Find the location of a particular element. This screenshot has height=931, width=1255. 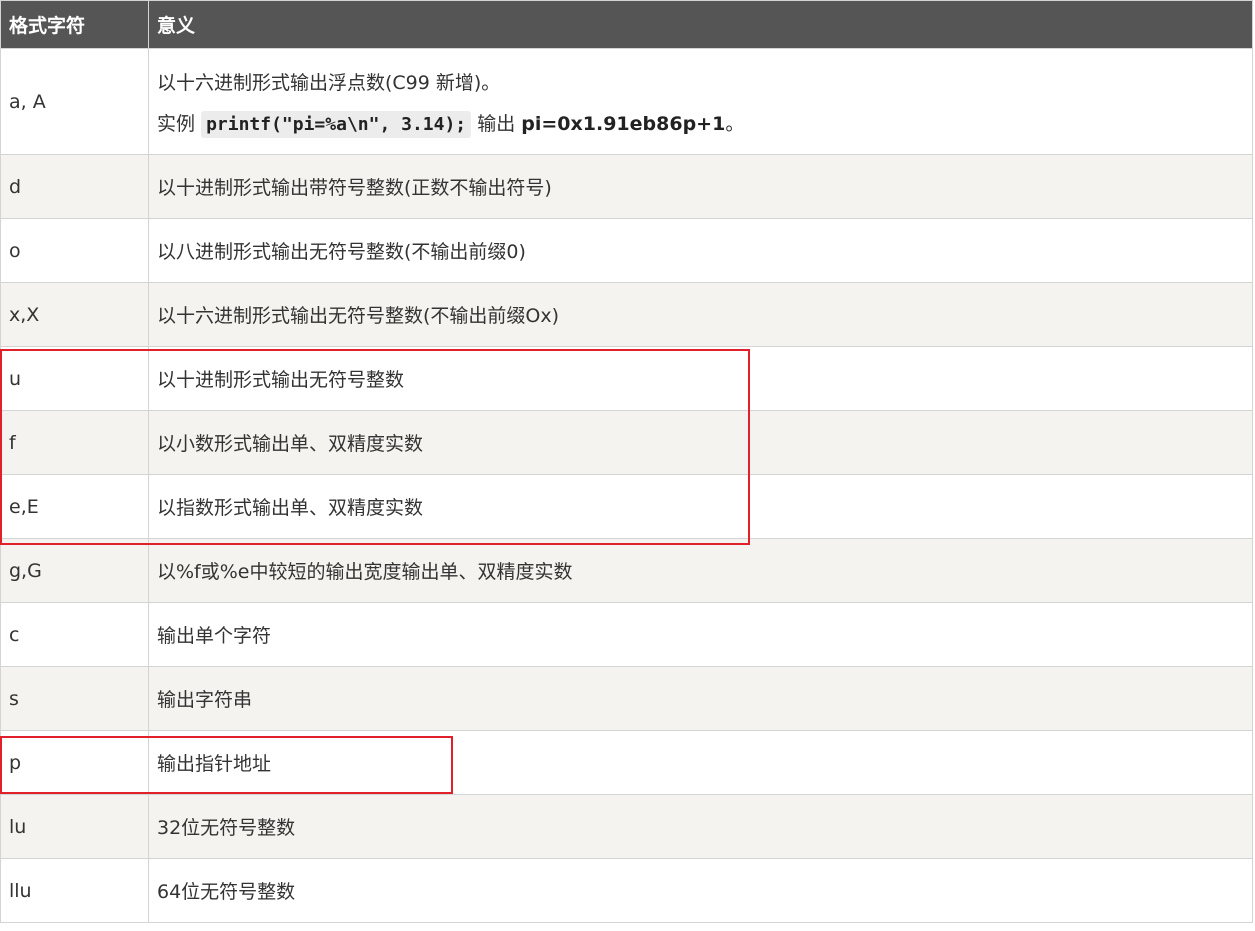

example-prefix: 实例 is located at coordinates (176, 123).